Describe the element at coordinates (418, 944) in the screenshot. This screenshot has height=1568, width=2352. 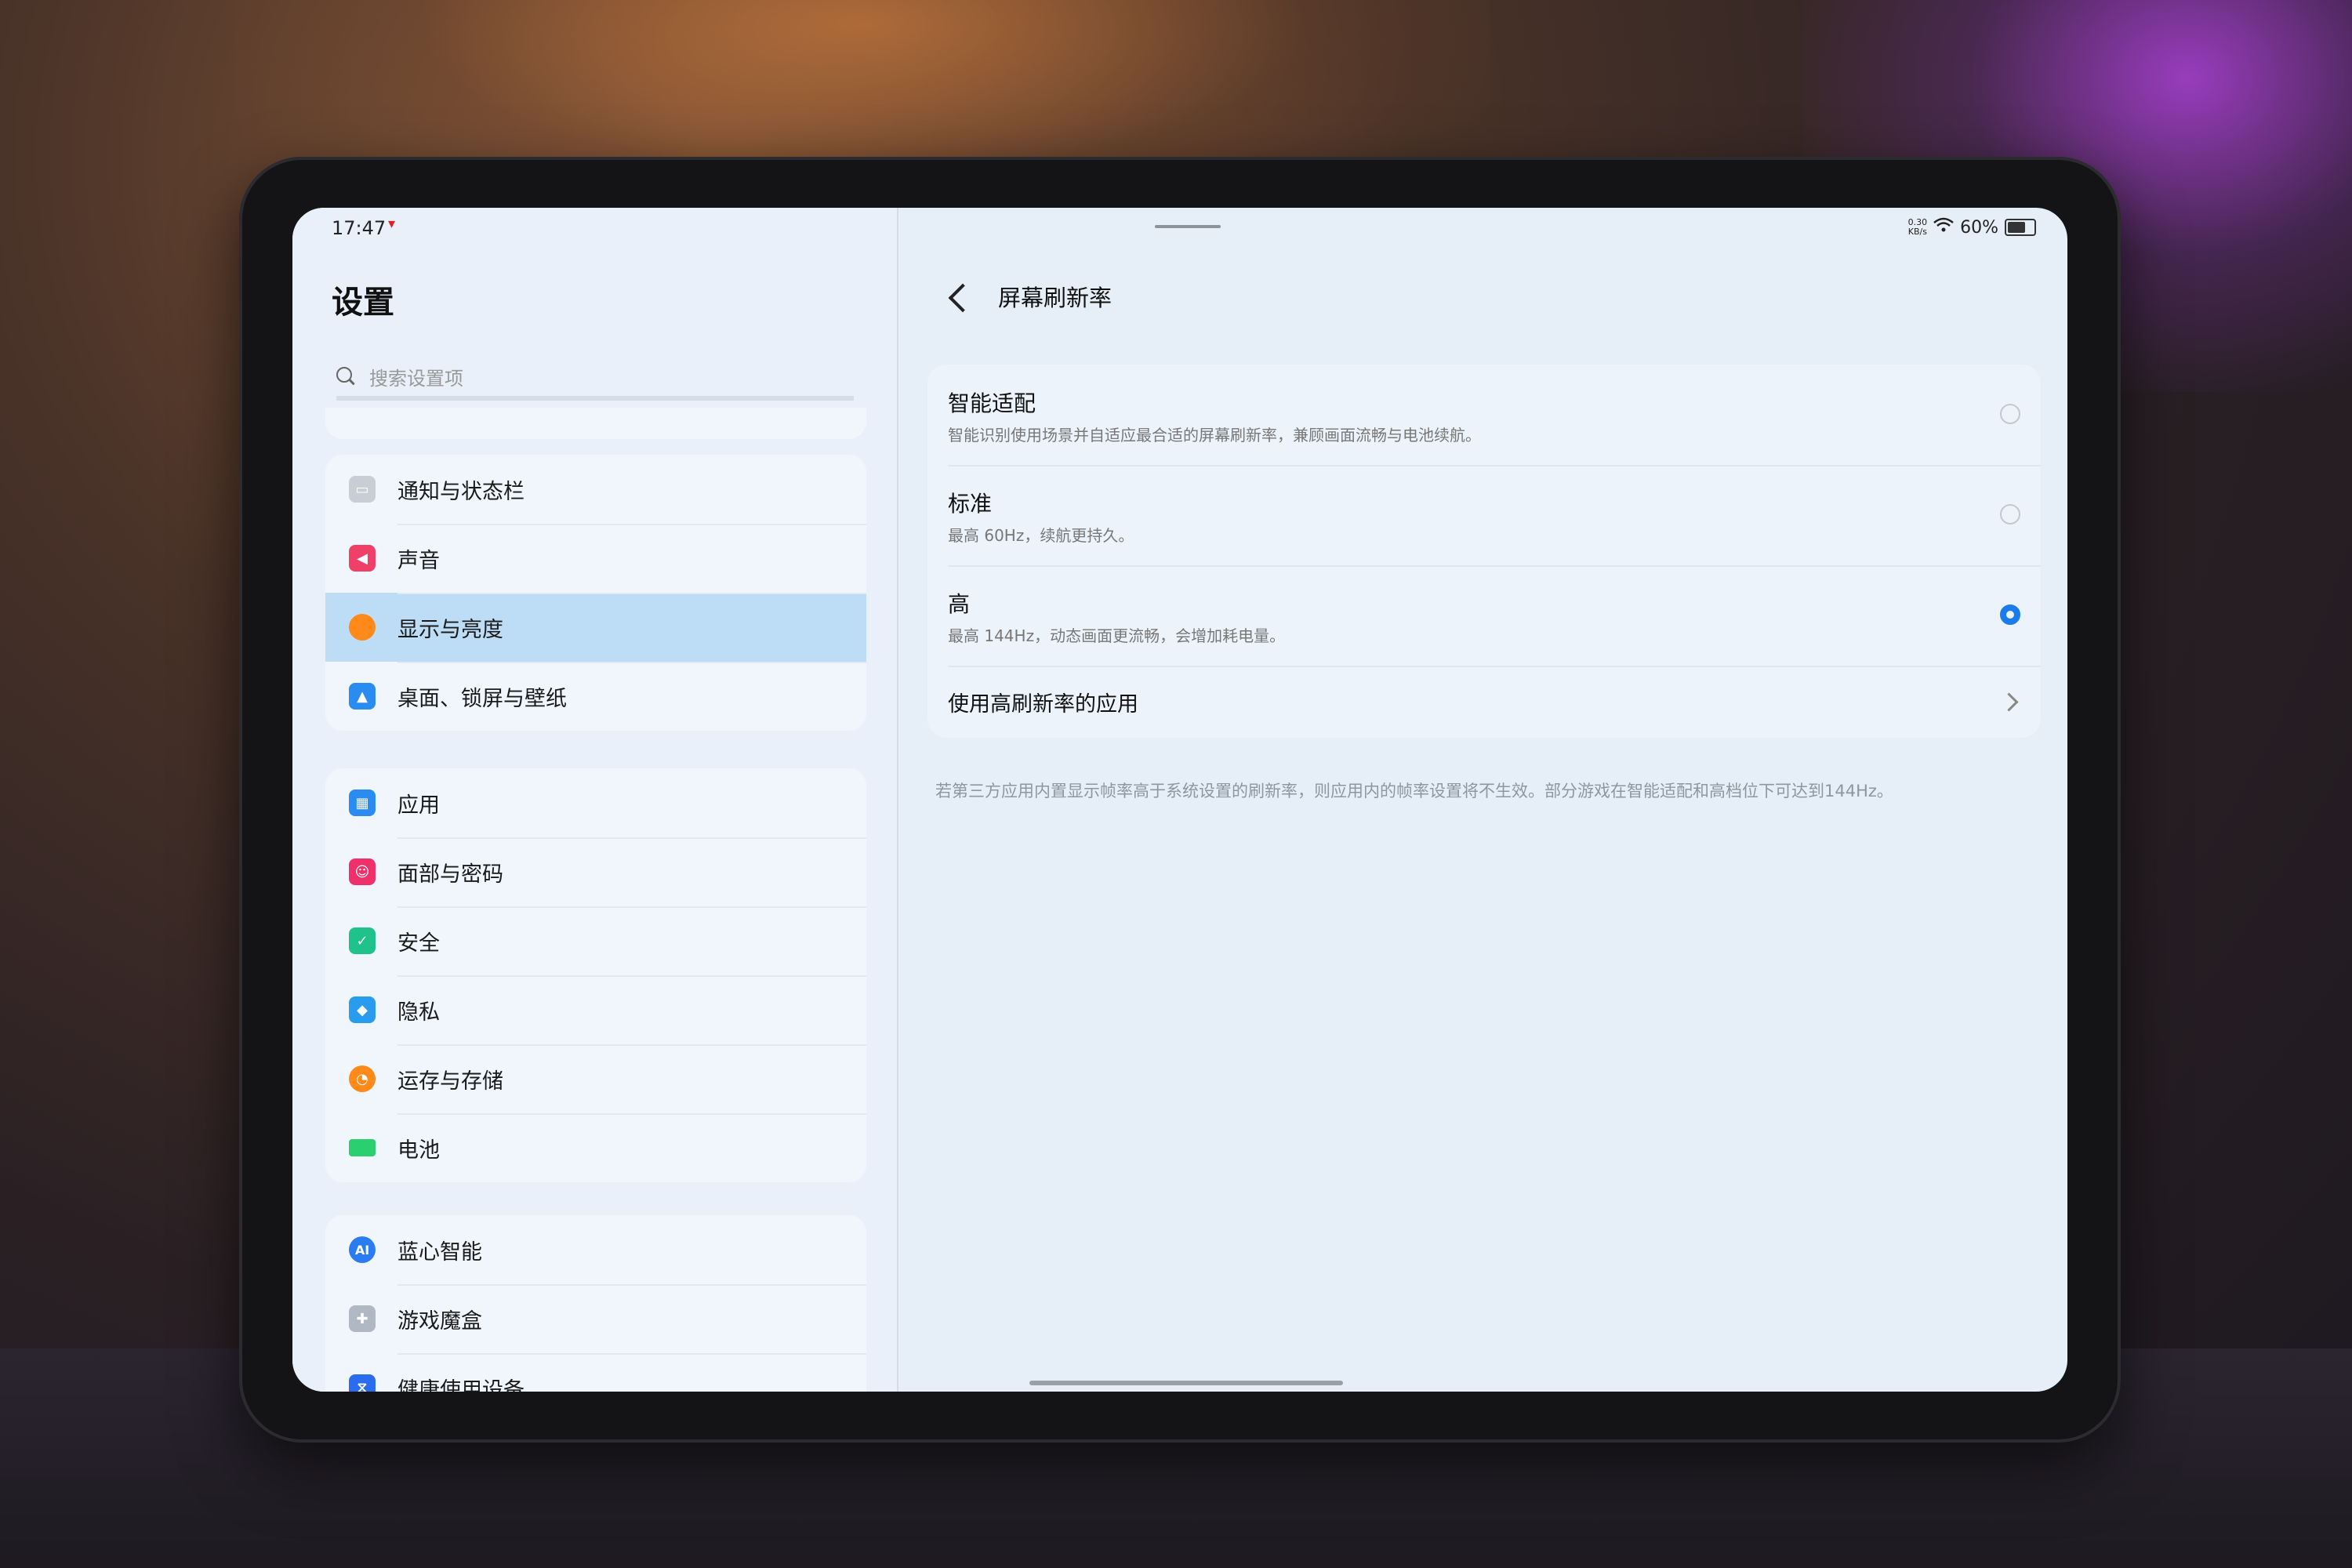
I see `sidebar-item-label: 安全` at that location.